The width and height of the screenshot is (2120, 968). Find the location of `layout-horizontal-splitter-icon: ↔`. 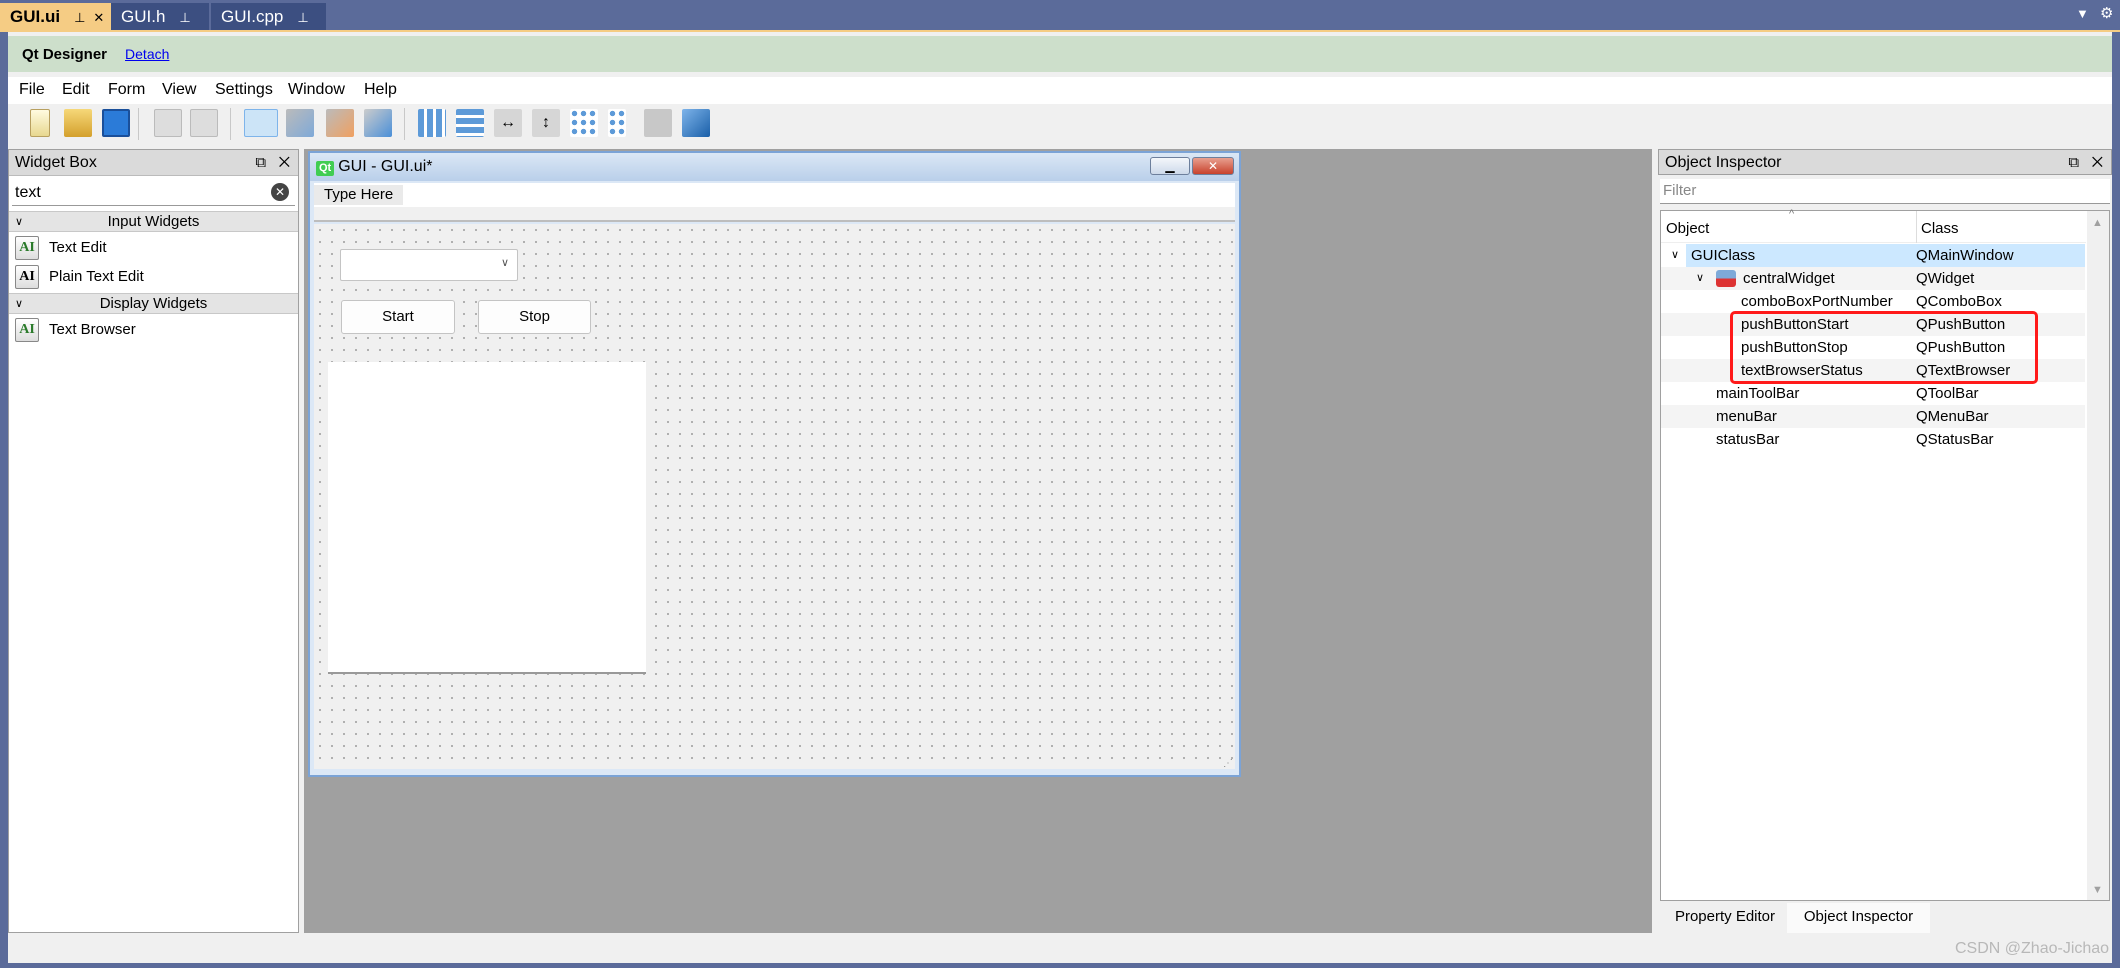

layout-horizontal-splitter-icon: ↔ is located at coordinates (508, 123).